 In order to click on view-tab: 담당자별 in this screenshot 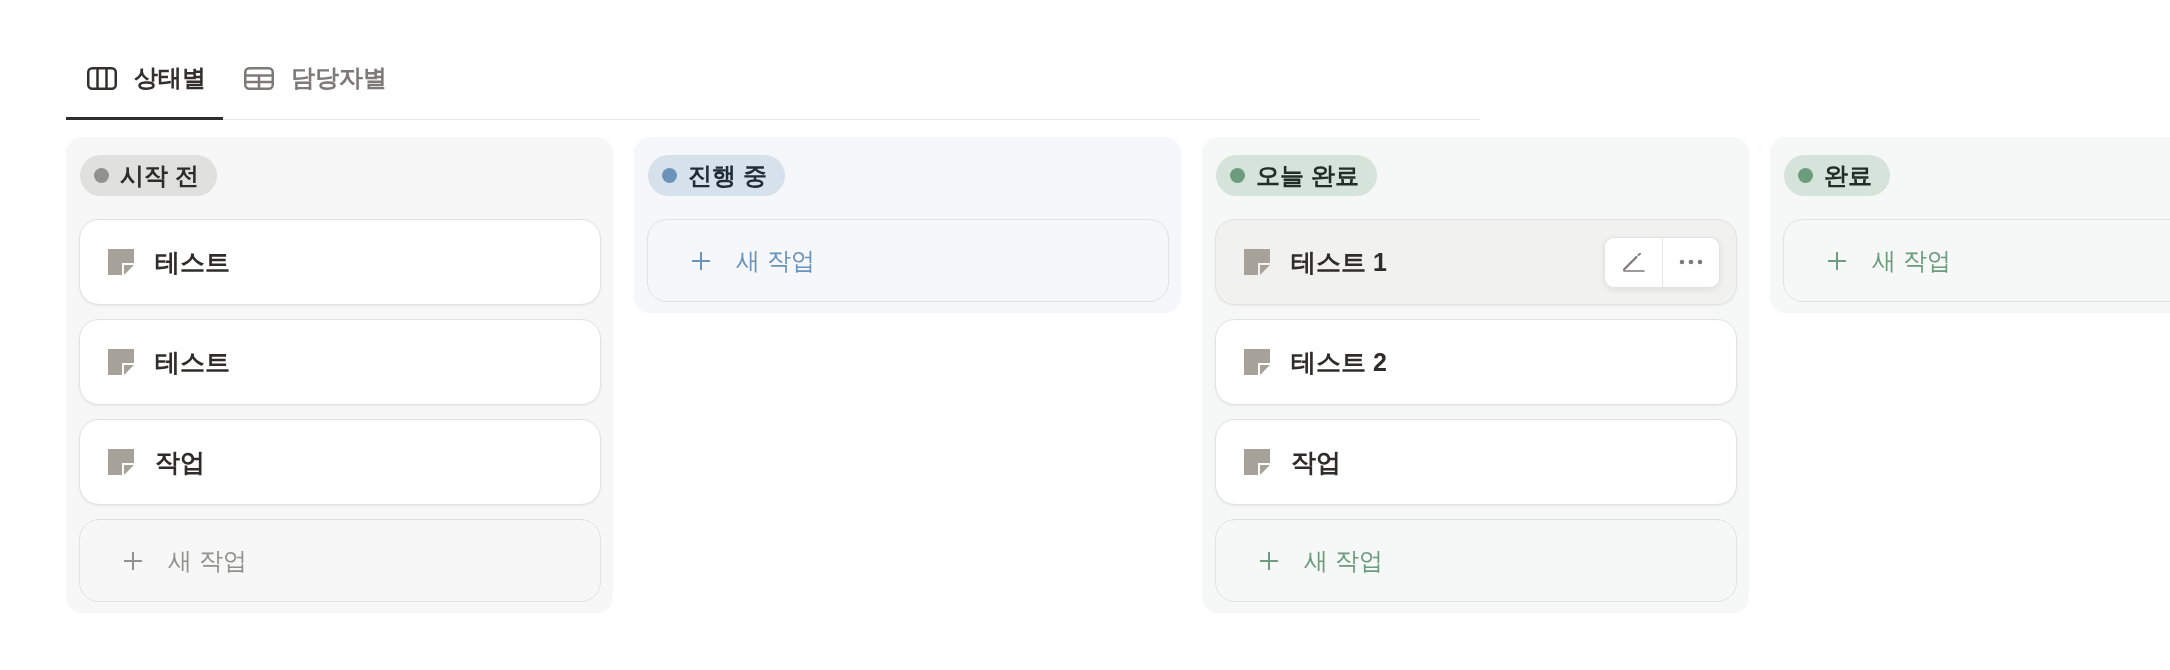, I will do `click(313, 86)`.